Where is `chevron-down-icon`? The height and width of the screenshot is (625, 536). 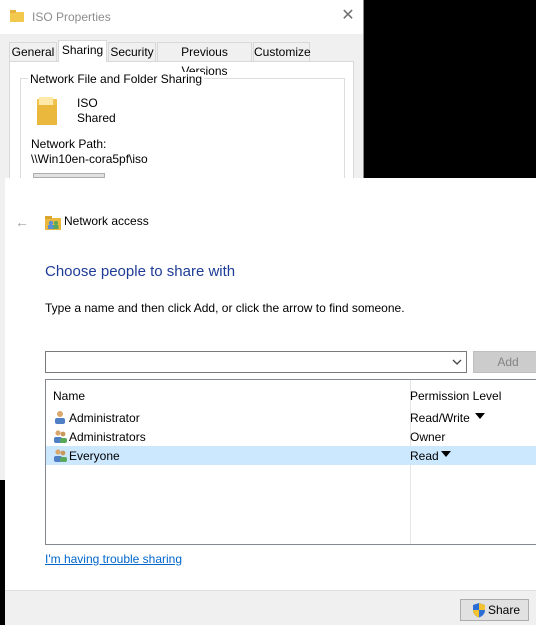 chevron-down-icon is located at coordinates (457, 362).